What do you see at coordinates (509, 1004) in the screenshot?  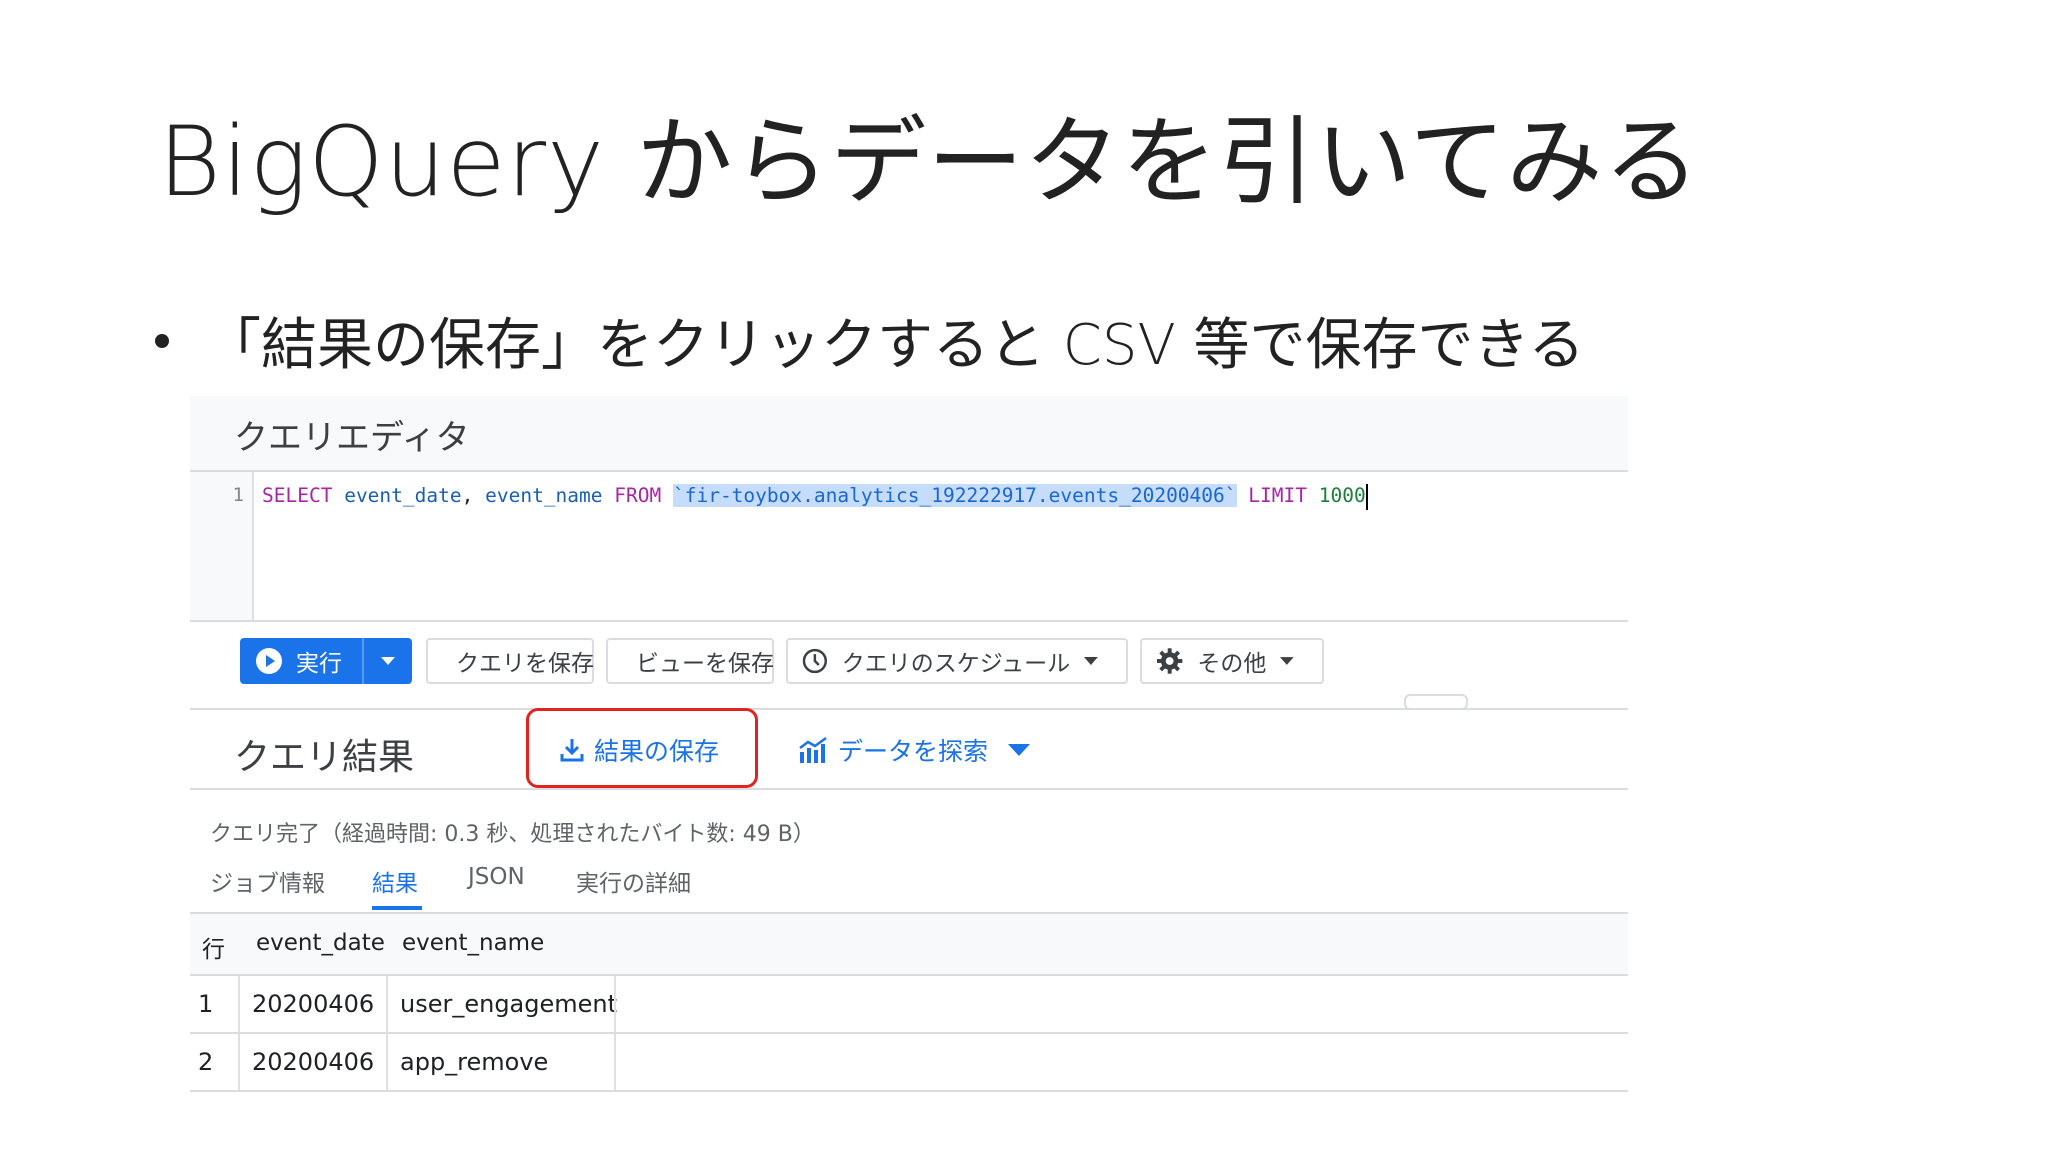 I see `cell-event-name: user_engagement` at bounding box center [509, 1004].